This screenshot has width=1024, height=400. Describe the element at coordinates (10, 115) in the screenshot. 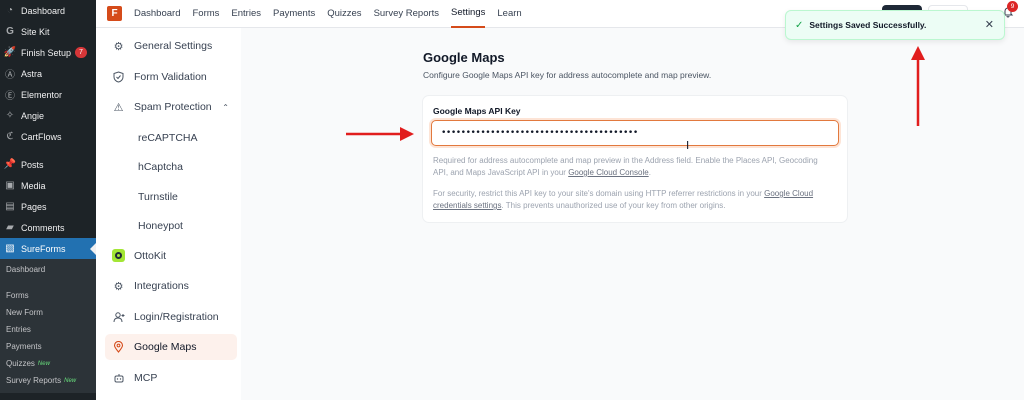

I see `angie-icon: ✧` at that location.